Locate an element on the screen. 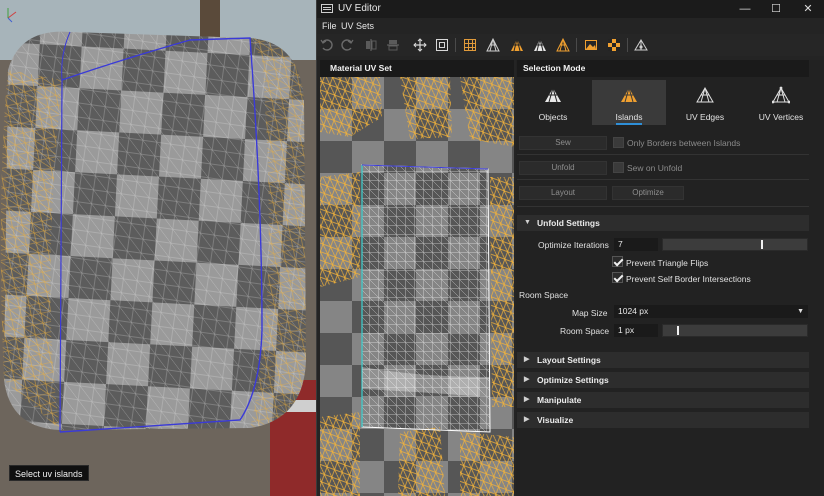  map-size-label: Map Size is located at coordinates (590, 313).